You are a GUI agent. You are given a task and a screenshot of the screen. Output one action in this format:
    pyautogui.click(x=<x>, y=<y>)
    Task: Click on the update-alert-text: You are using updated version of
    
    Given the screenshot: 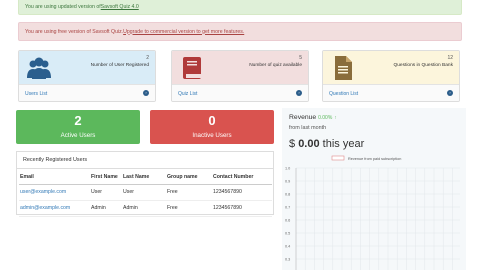 What is the action you would take?
    pyautogui.click(x=63, y=6)
    